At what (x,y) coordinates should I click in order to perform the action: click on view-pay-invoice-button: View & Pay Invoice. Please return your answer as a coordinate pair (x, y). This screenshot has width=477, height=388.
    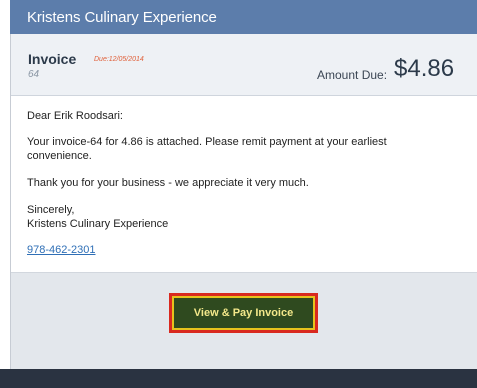
    Looking at the image, I should click on (243, 313).